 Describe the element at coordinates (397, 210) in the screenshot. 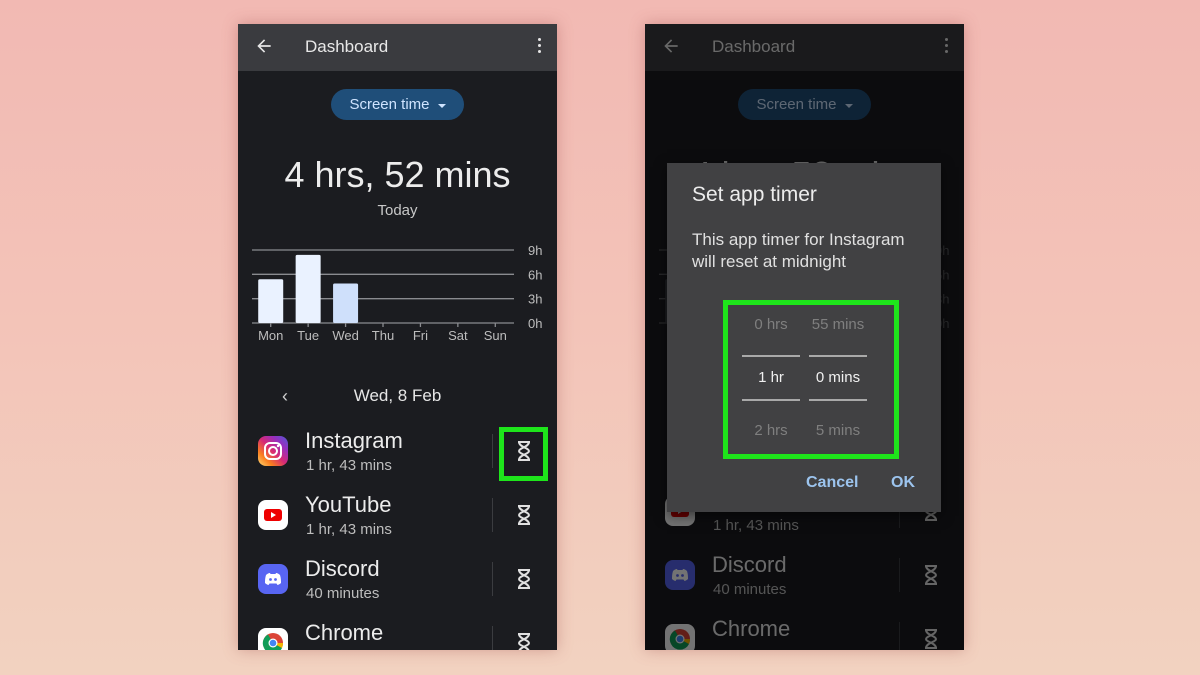

I see `total-caption: Today` at that location.